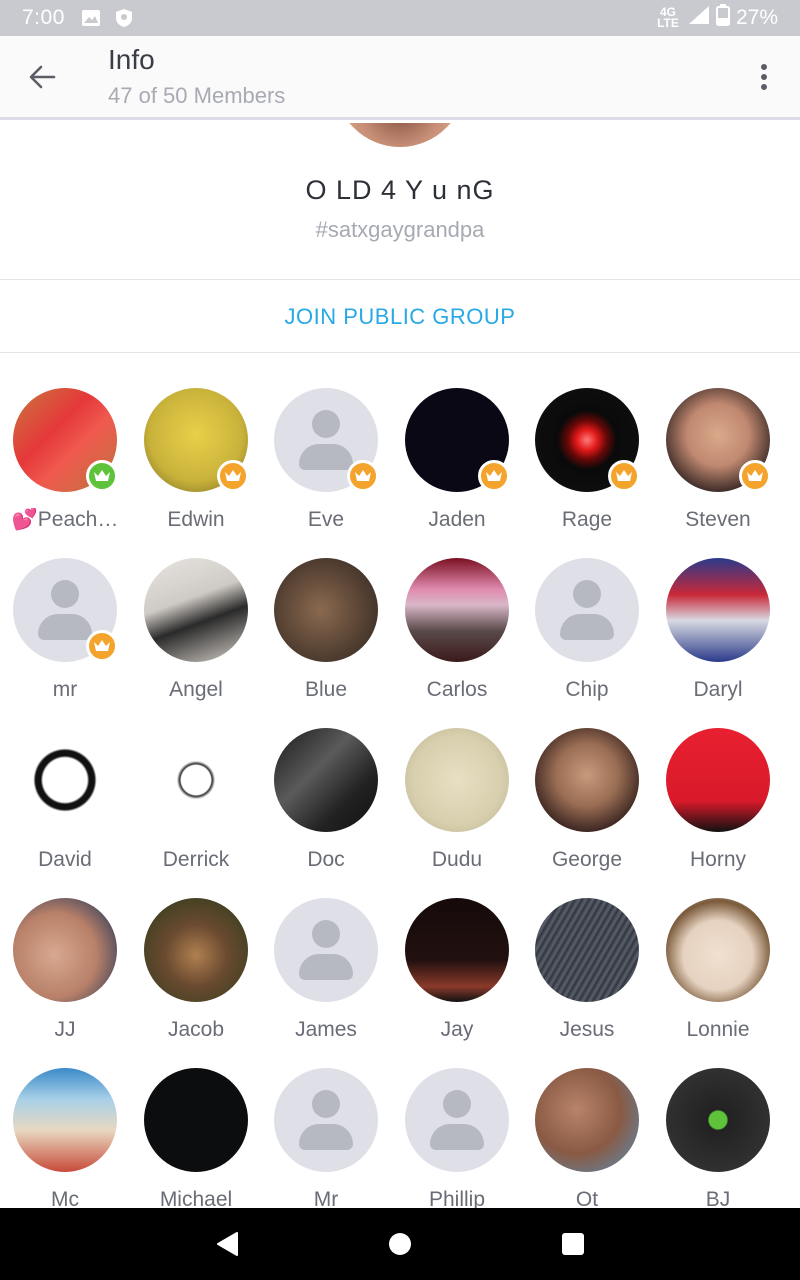 This screenshot has height=1280, width=800. What do you see at coordinates (718, 1198) in the screenshot?
I see `member-name: BJ` at bounding box center [718, 1198].